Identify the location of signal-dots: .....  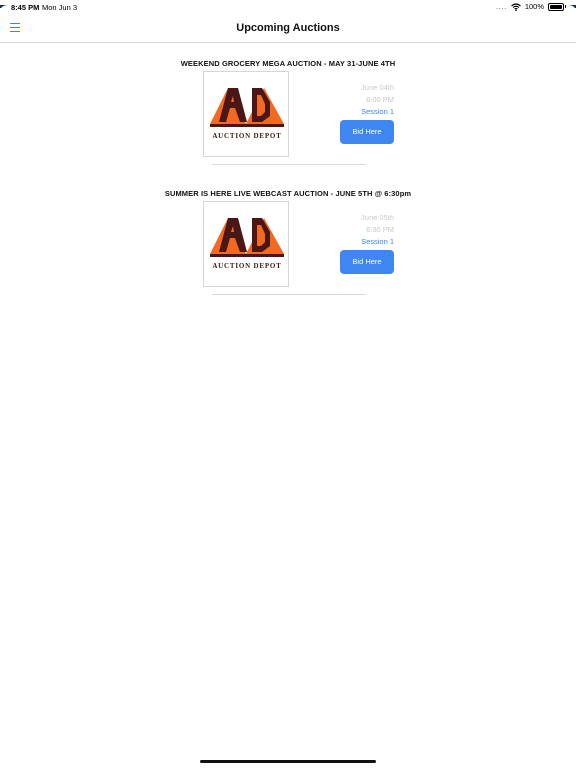
(501, 6).